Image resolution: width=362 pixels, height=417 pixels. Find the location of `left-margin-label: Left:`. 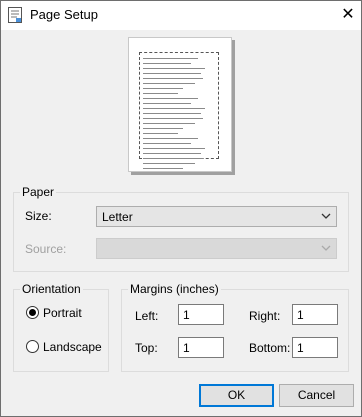

left-margin-label: Left: is located at coordinates (147, 316).